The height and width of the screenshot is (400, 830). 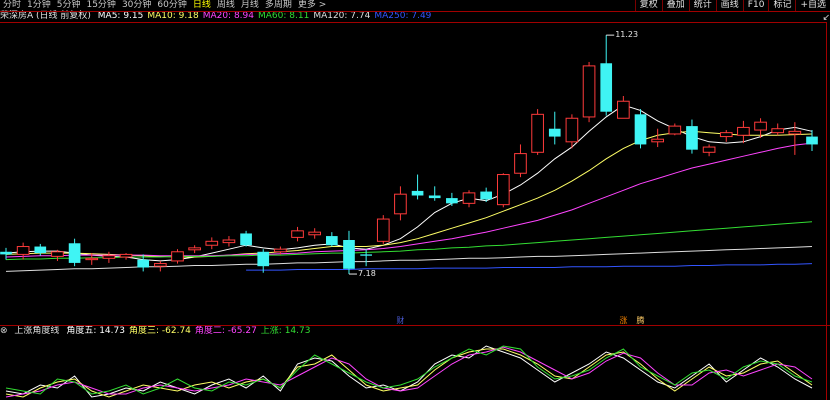 What do you see at coordinates (627, 35) in the screenshot?
I see `high-price-label: 11.23` at bounding box center [627, 35].